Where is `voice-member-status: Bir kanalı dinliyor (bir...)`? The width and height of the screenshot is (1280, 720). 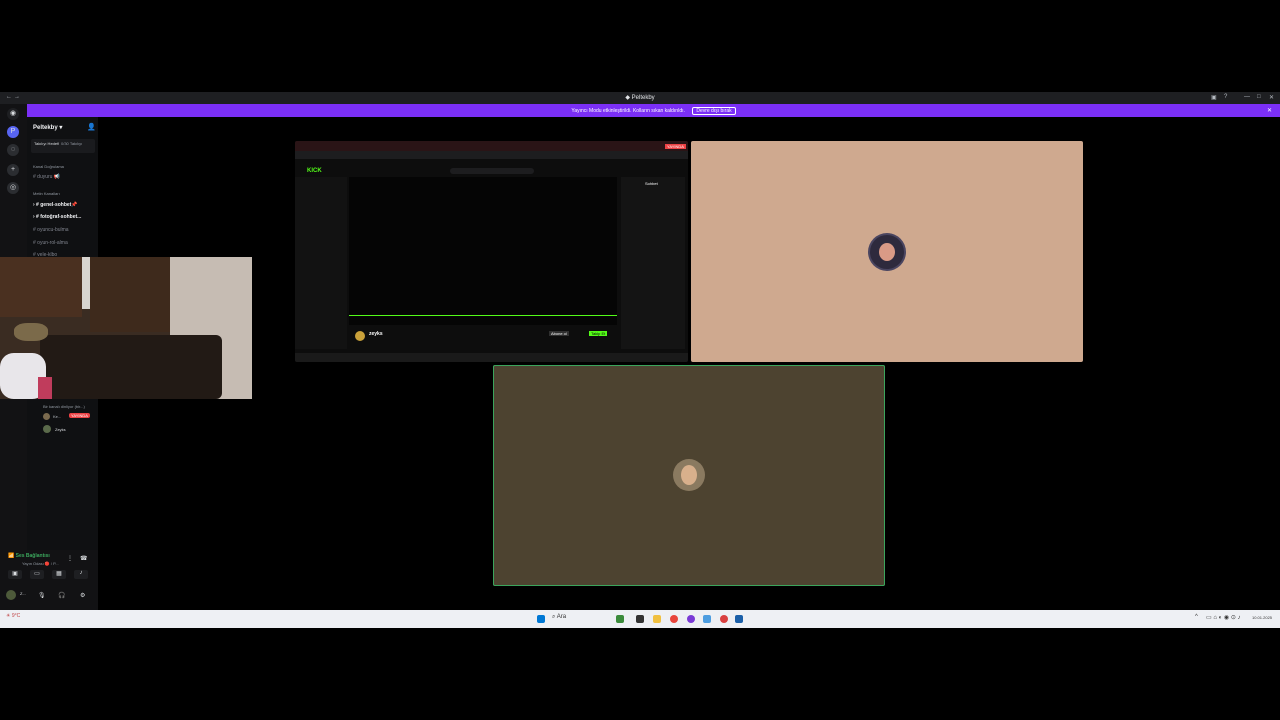
voice-member-status: Bir kanalı dinliyor (bir...) is located at coordinates (64, 406).